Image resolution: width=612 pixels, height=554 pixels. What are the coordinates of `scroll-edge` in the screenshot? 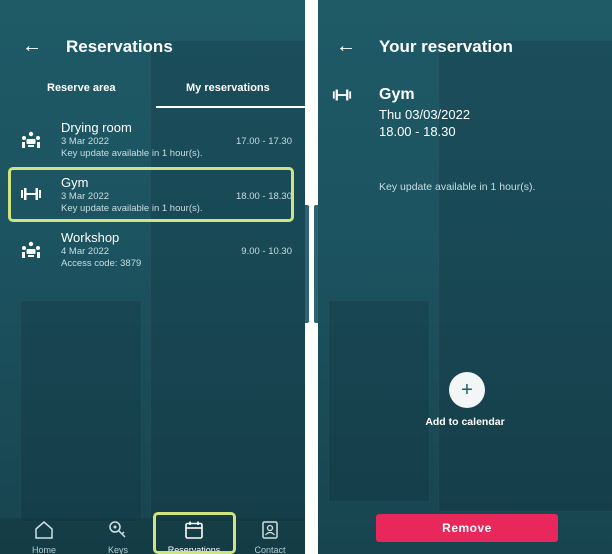 It's located at (307, 264).